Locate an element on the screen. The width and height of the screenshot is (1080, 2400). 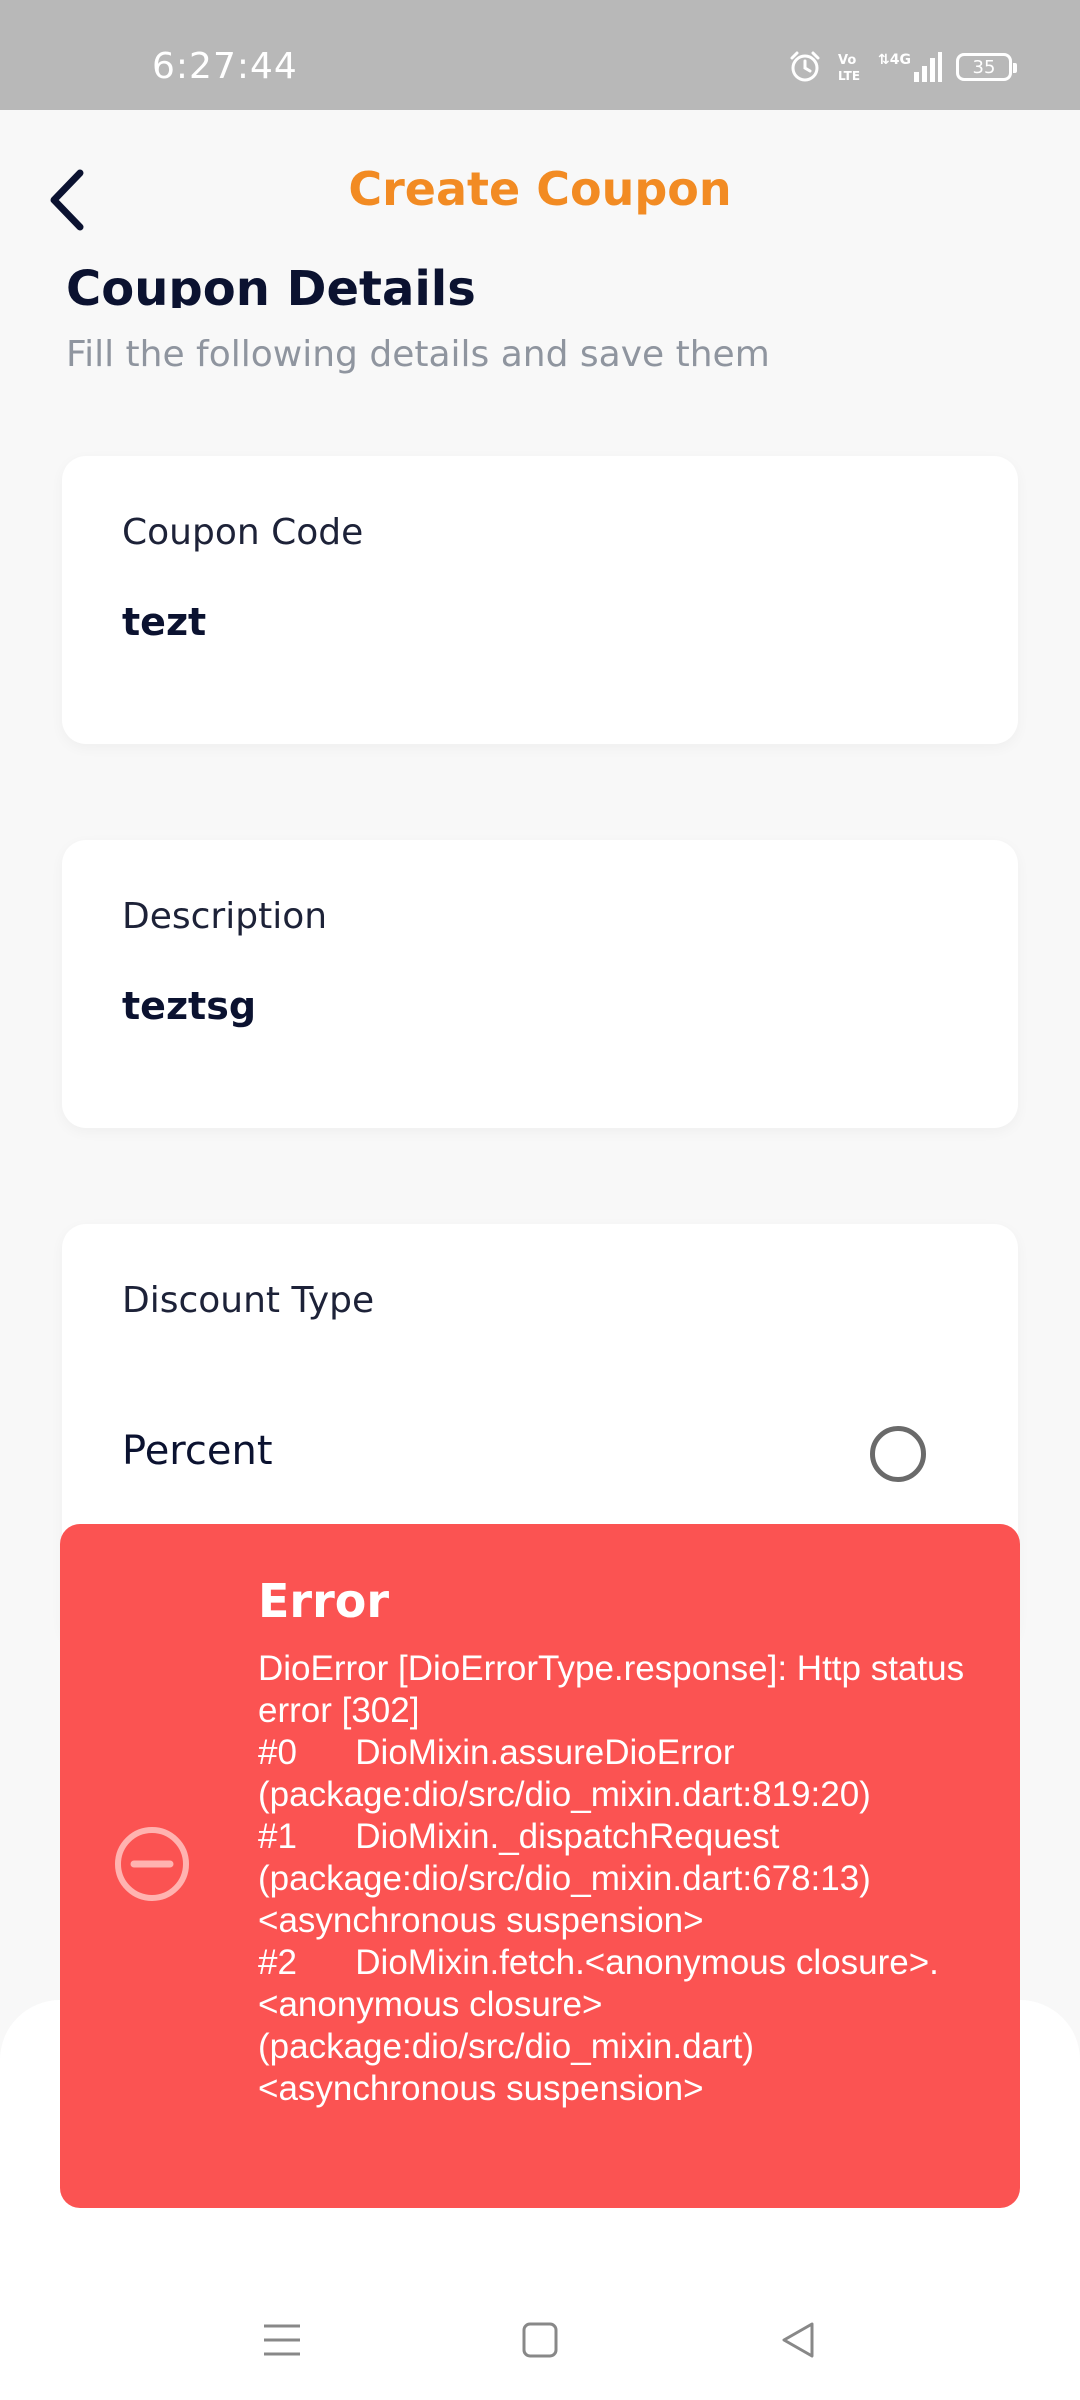
coupon-code-value: tezt is located at coordinates (164, 622).